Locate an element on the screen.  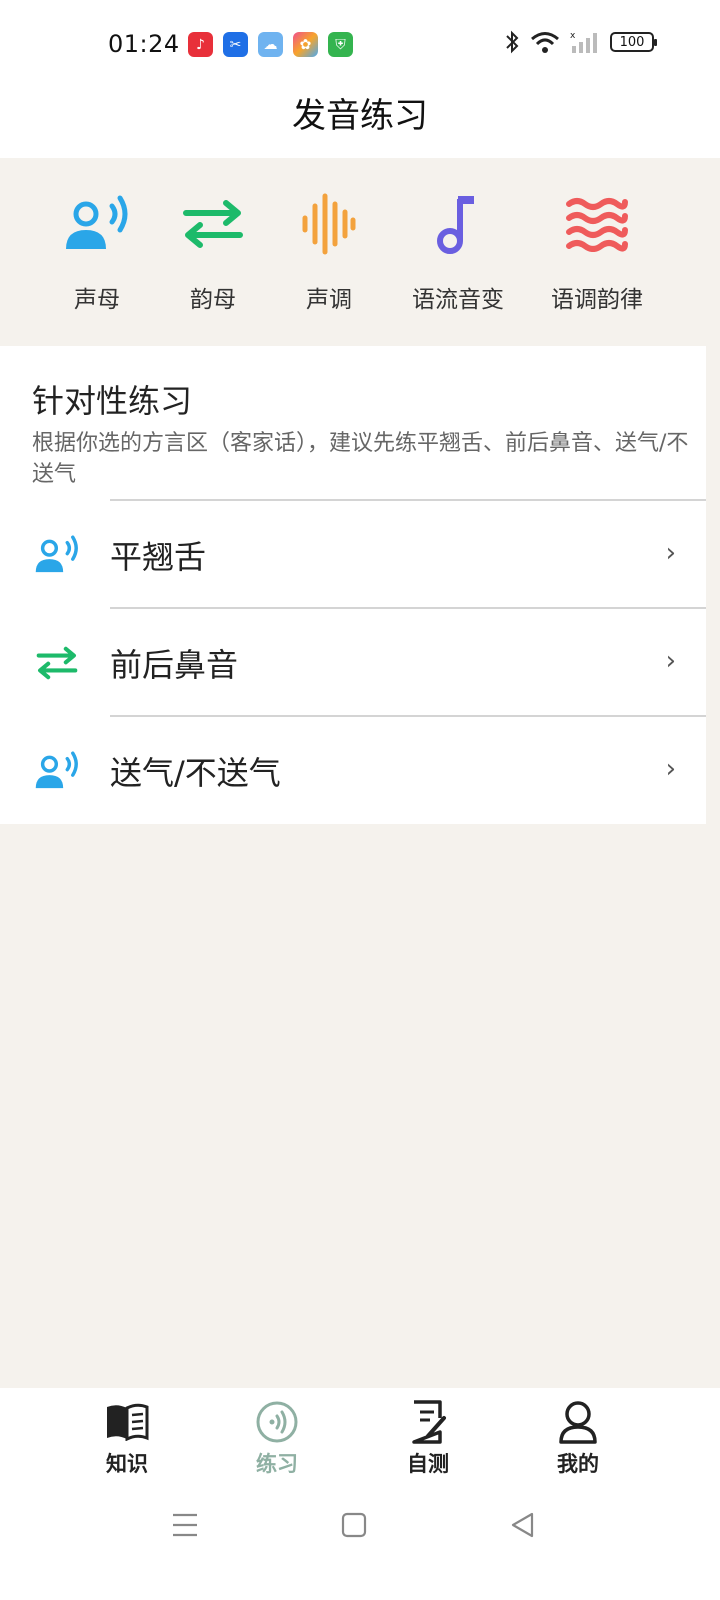
user-icon is located at coordinates (578, 1422).